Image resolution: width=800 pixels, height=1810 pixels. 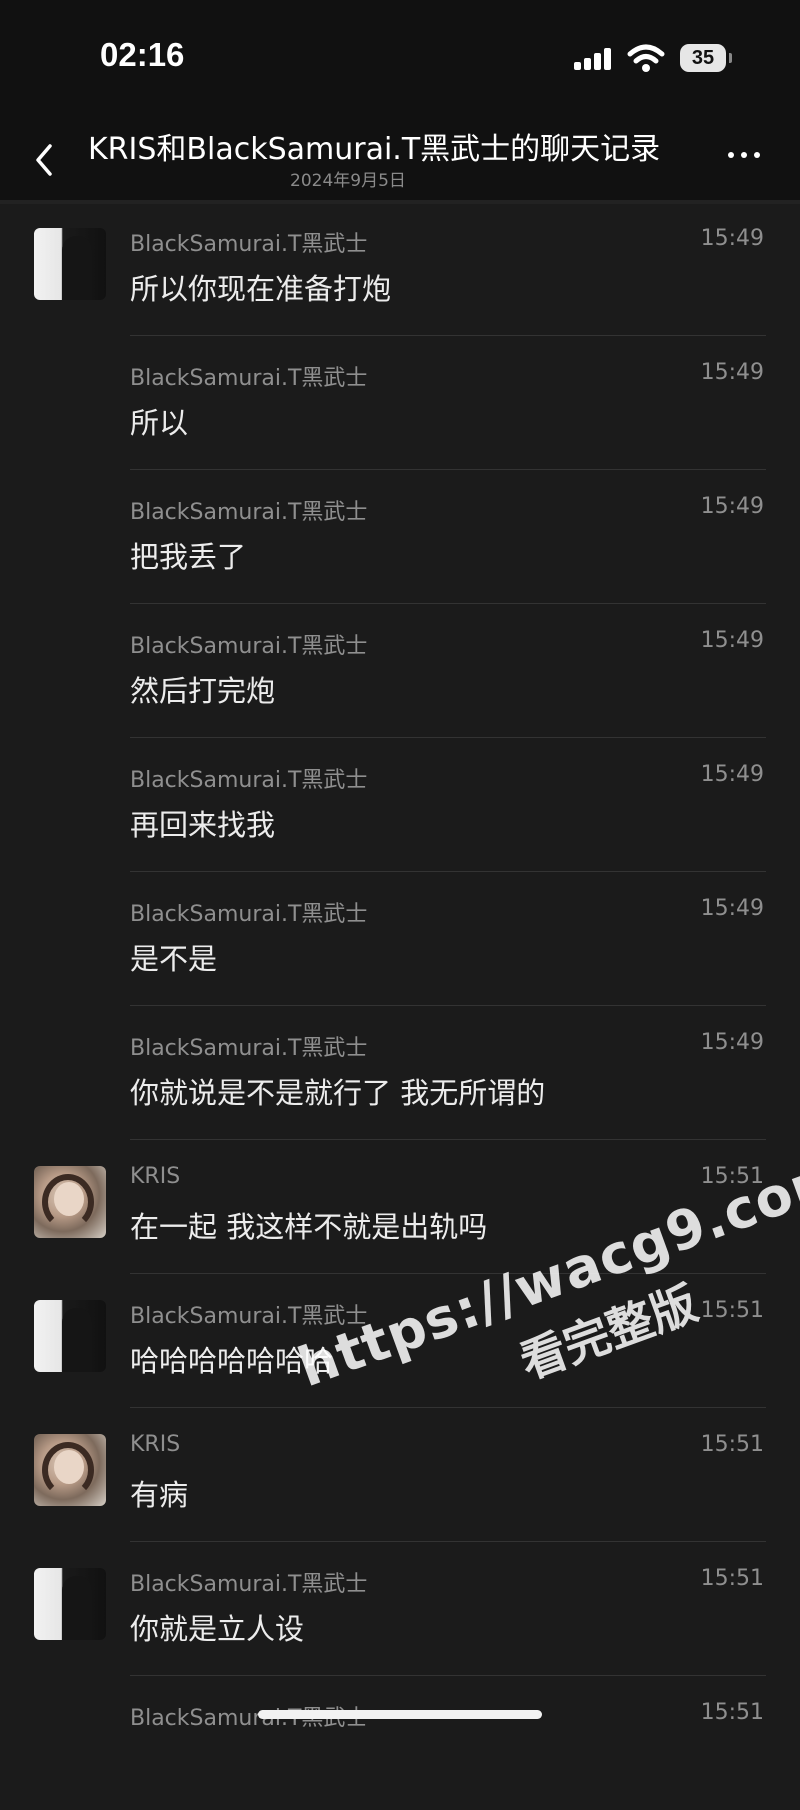 What do you see at coordinates (142, 54) in the screenshot?
I see `status-time: 02:16` at bounding box center [142, 54].